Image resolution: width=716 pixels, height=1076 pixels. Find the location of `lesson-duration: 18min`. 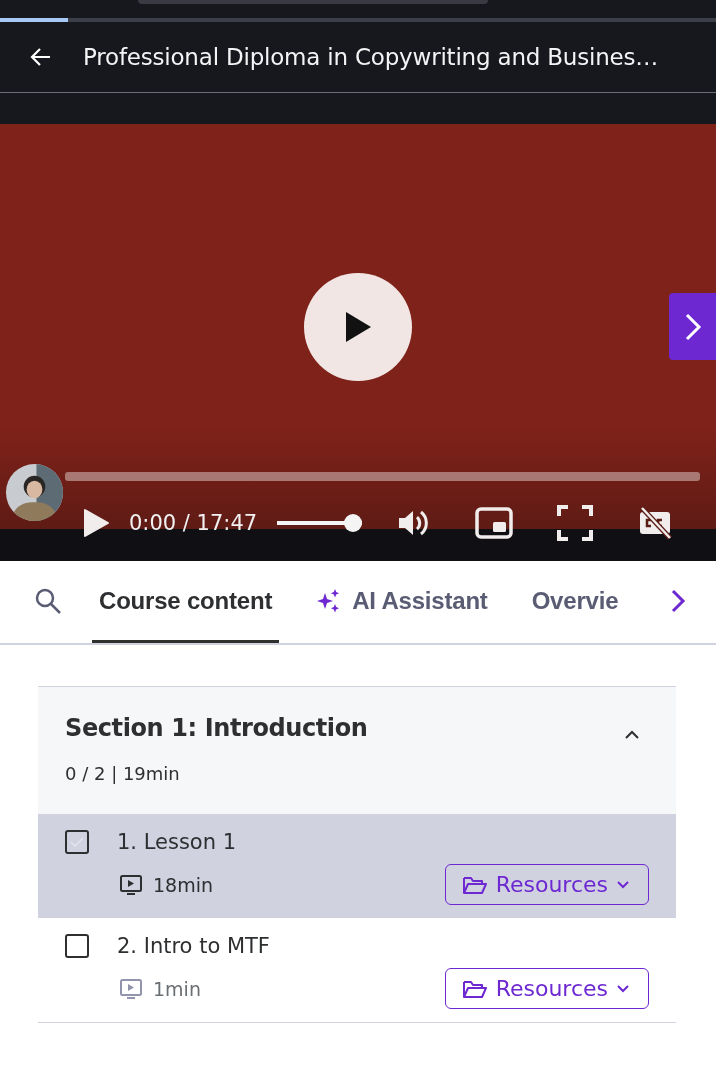

lesson-duration: 18min is located at coordinates (183, 884).